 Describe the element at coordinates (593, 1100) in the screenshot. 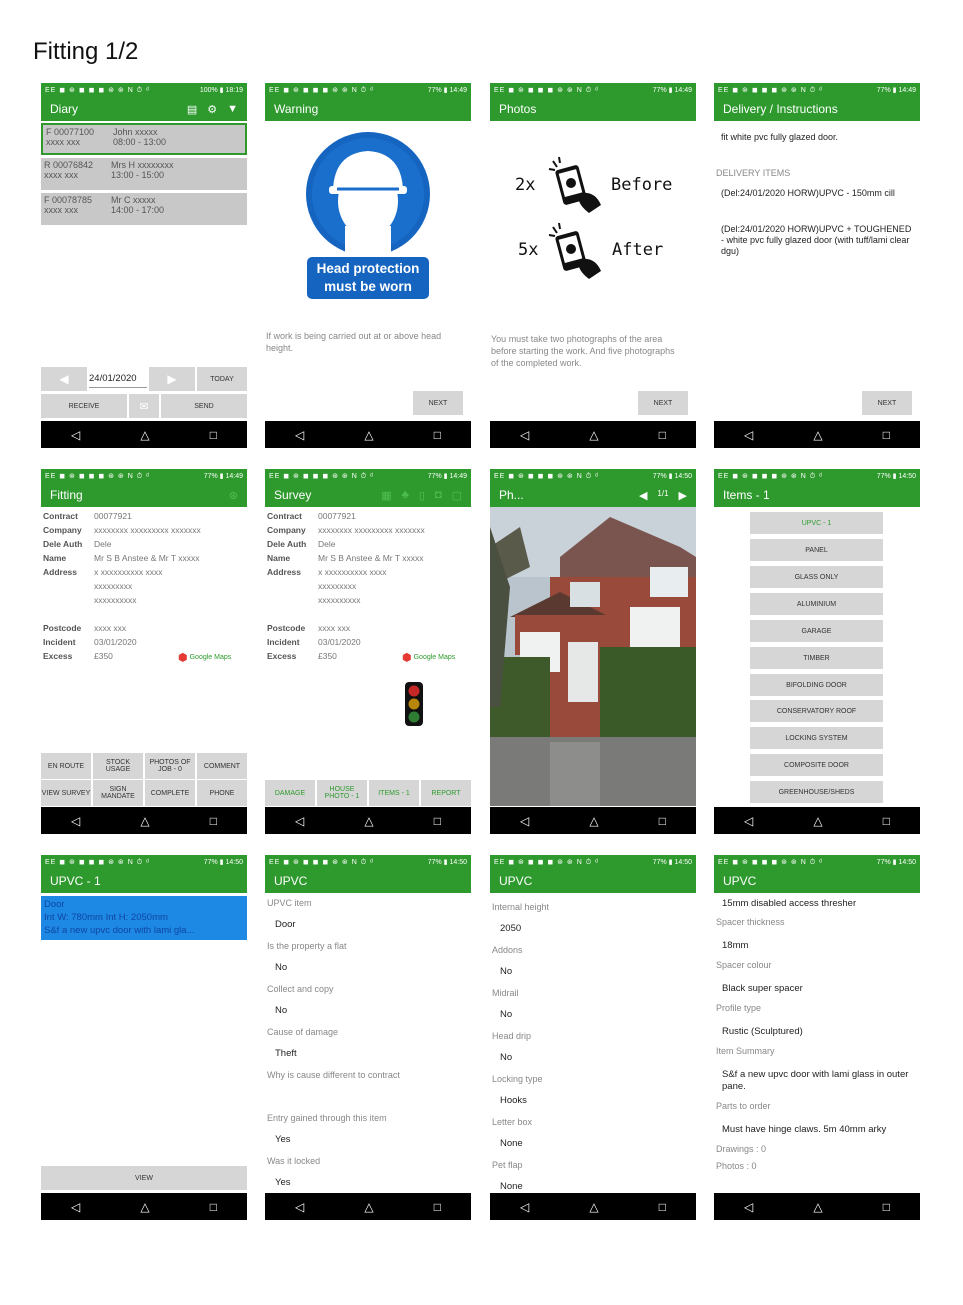

I see `field-value: Hooks` at that location.